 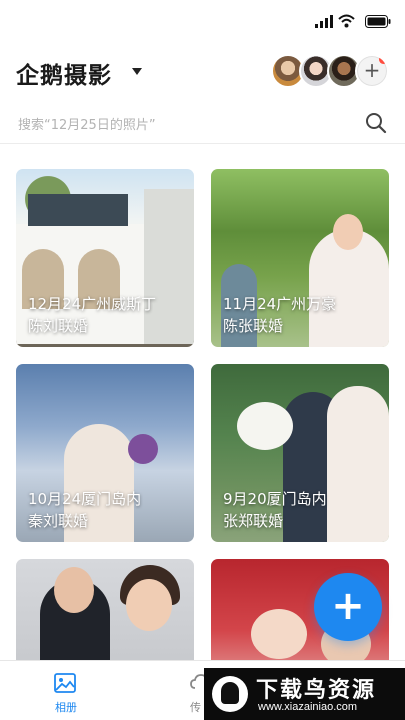 What do you see at coordinates (324, 21) in the screenshot?
I see `cellular-signal-icon` at bounding box center [324, 21].